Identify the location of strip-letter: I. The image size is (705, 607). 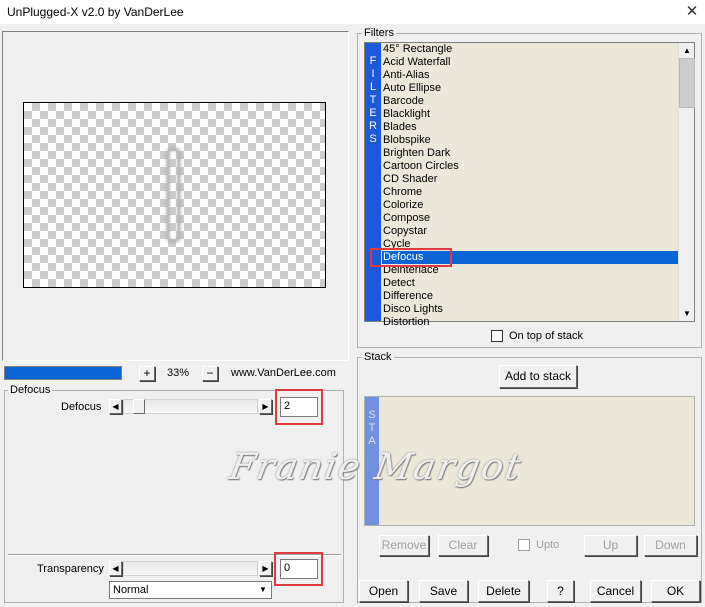
(373, 74).